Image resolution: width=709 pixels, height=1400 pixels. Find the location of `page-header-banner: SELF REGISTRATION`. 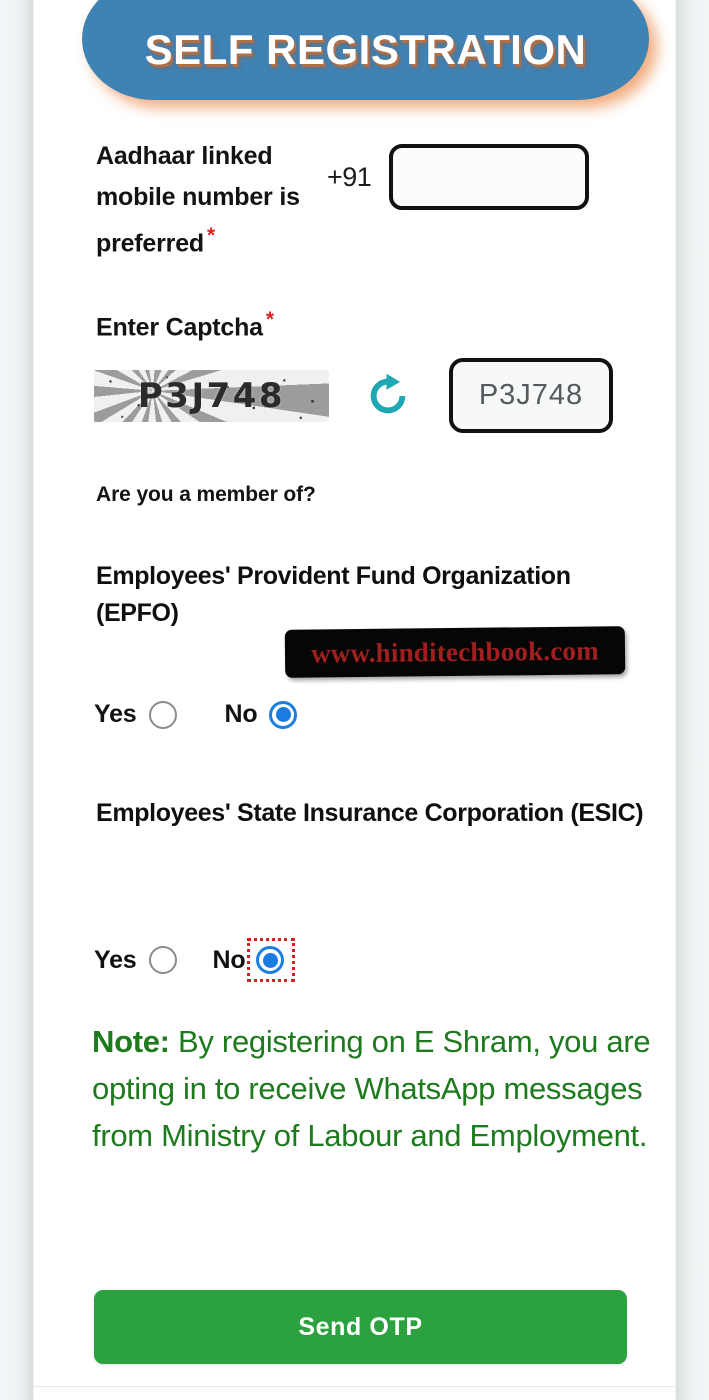

page-header-banner: SELF REGISTRATION is located at coordinates (369, 54).